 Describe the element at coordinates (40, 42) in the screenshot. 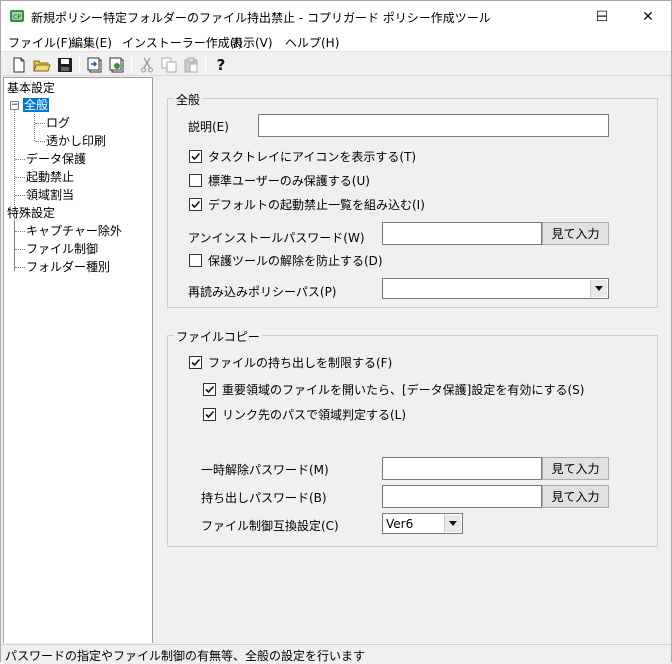

I see `menu-file: ファイル(F)` at that location.